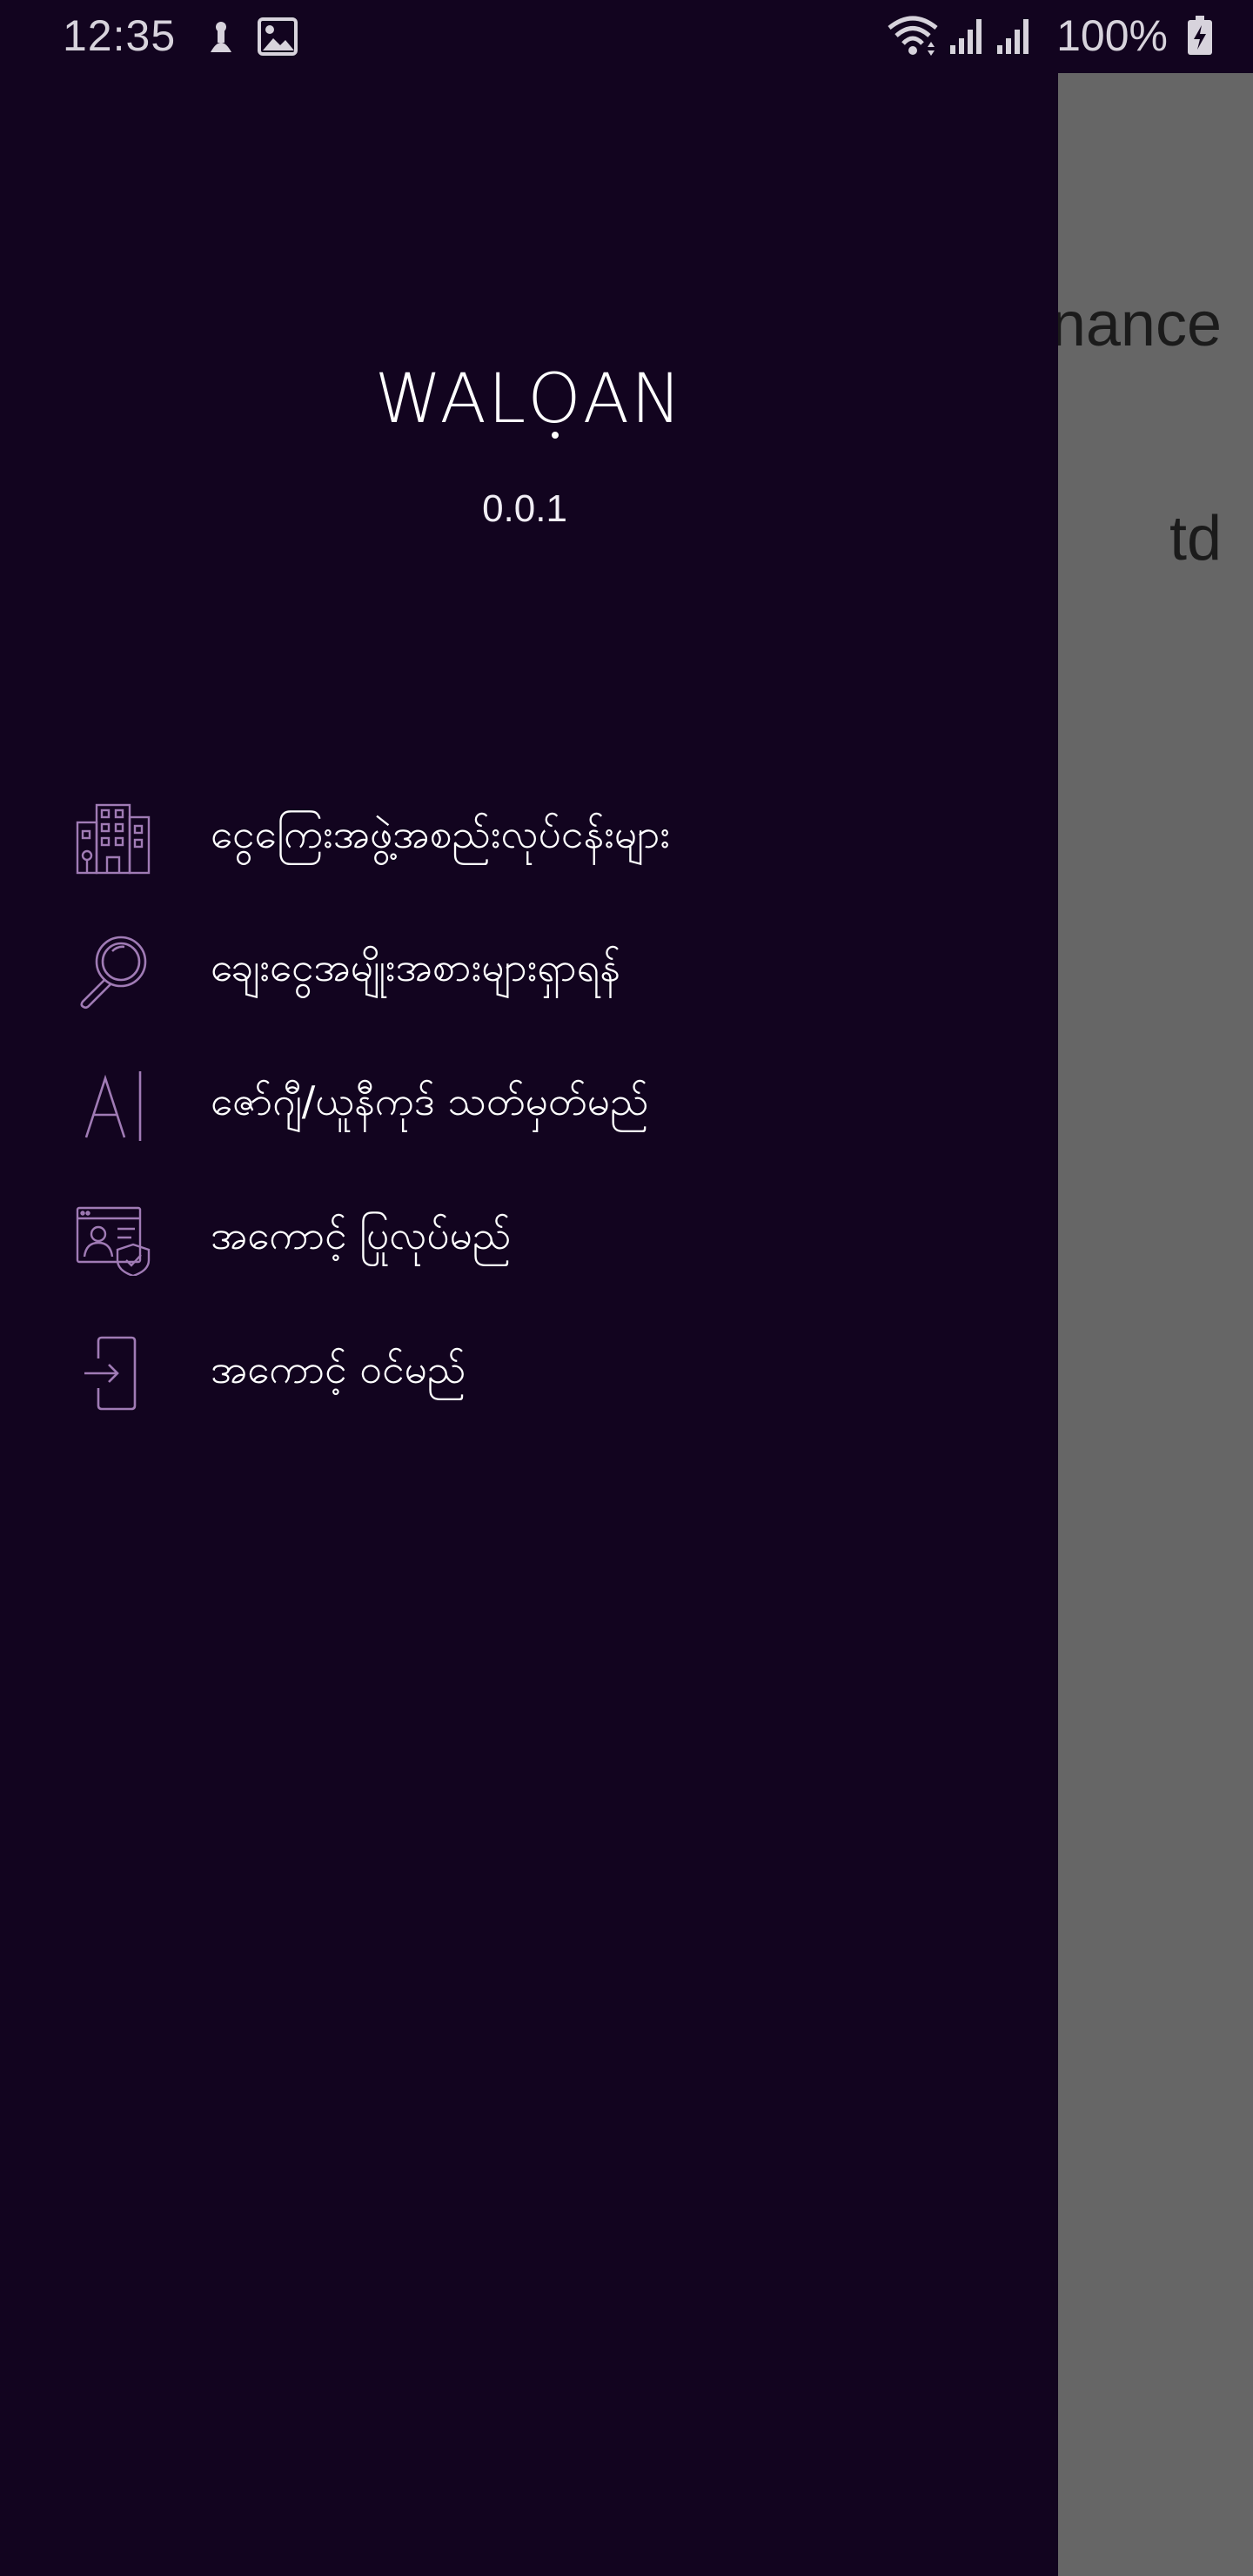 This screenshot has height=2576, width=1253. I want to click on menu-item-search-loan-types: ချေးငွေအမျိုးအစားများရှာရန်, so click(529, 971).